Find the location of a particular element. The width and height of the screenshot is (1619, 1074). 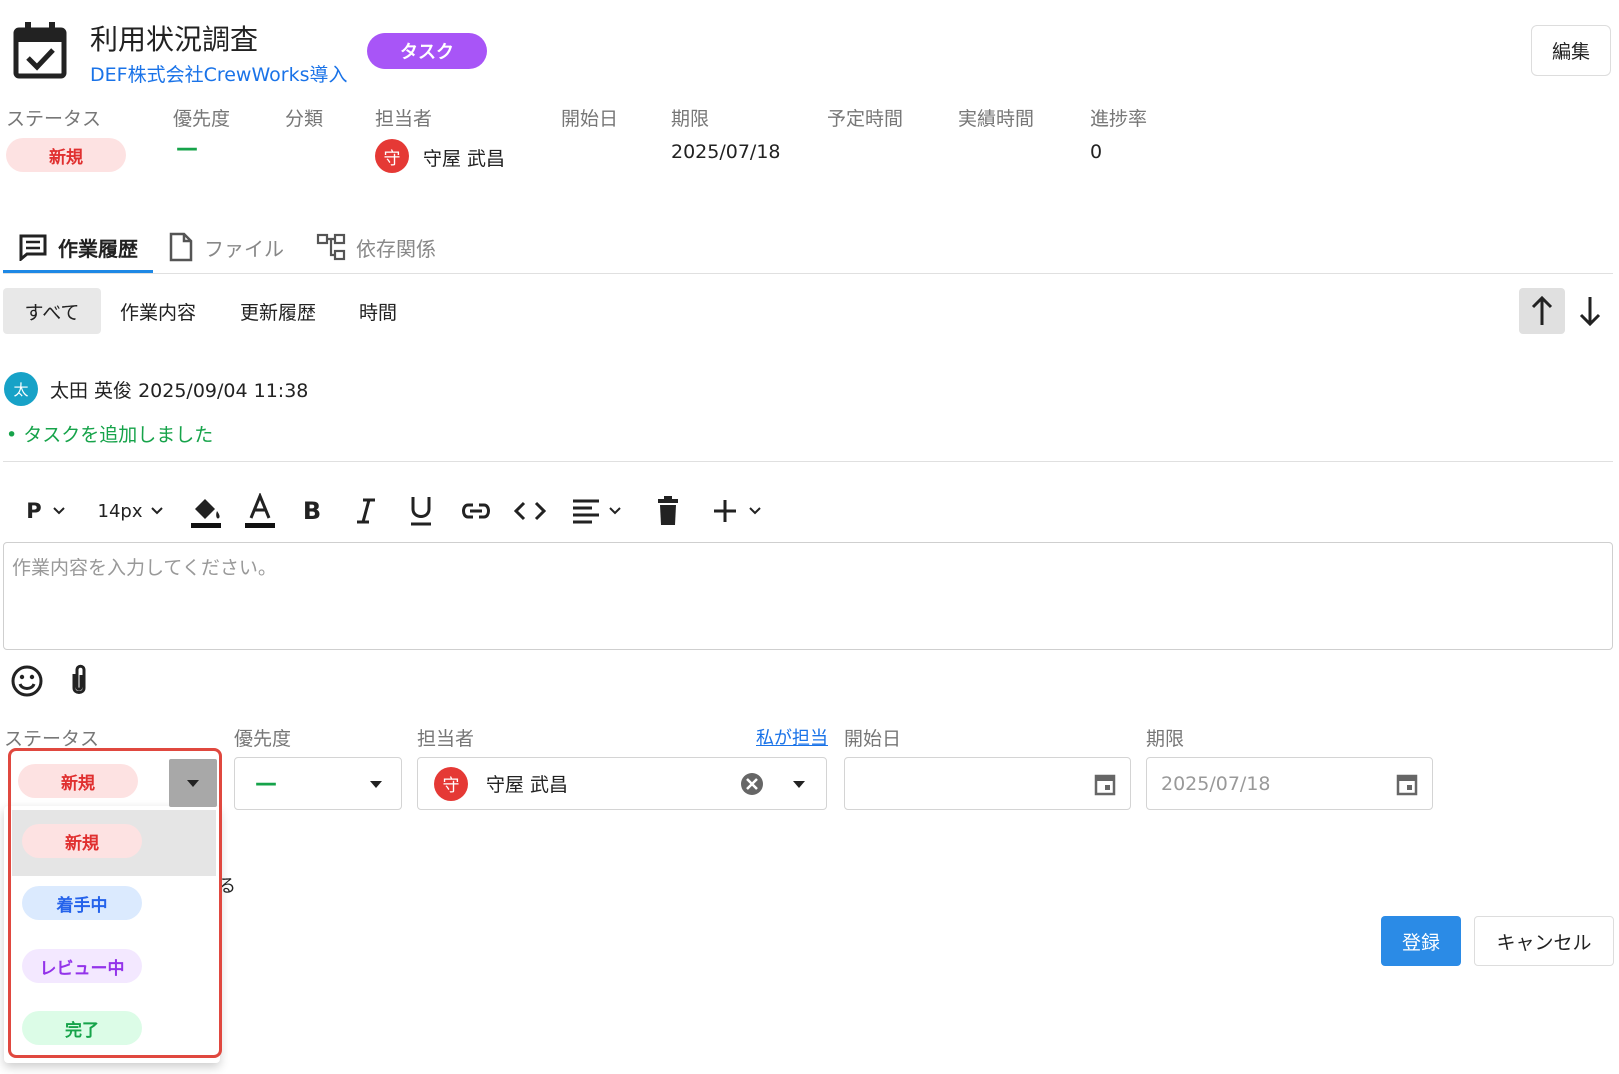

actual-time-label: 実績時間 is located at coordinates (996, 119).